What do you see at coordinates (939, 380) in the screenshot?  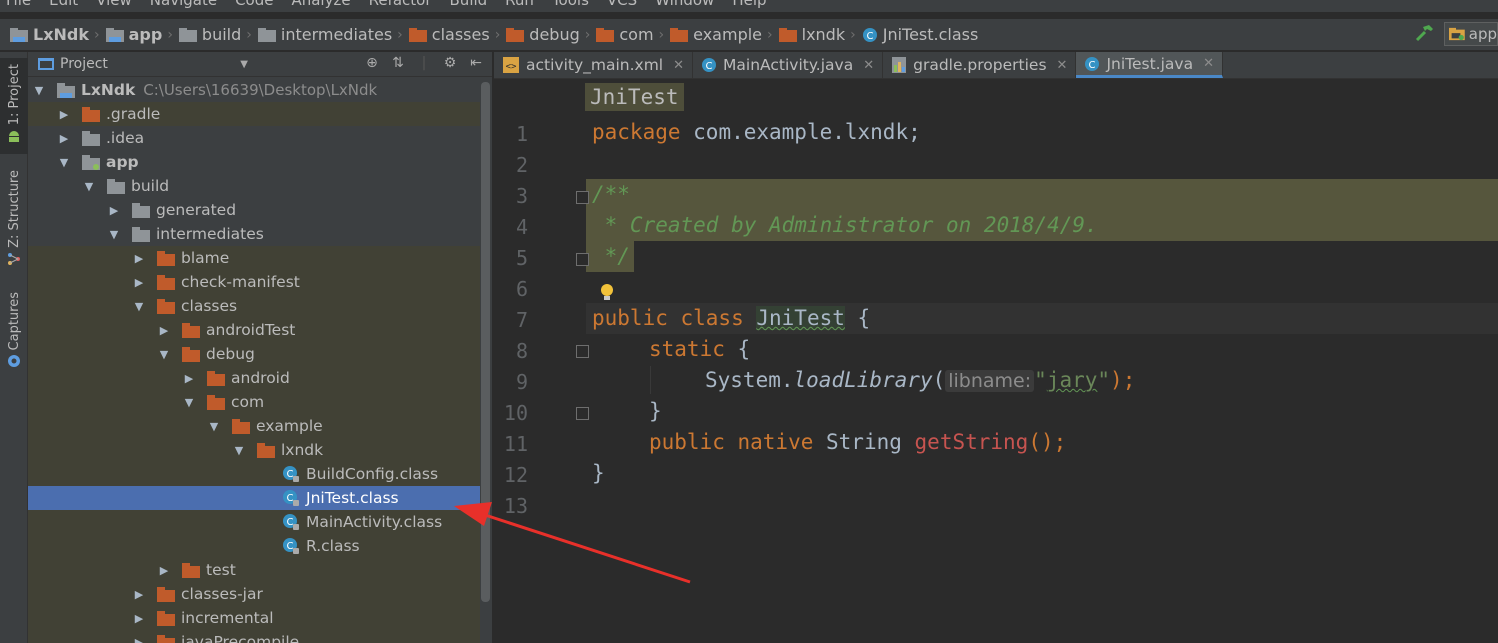 I see `paren: (` at bounding box center [939, 380].